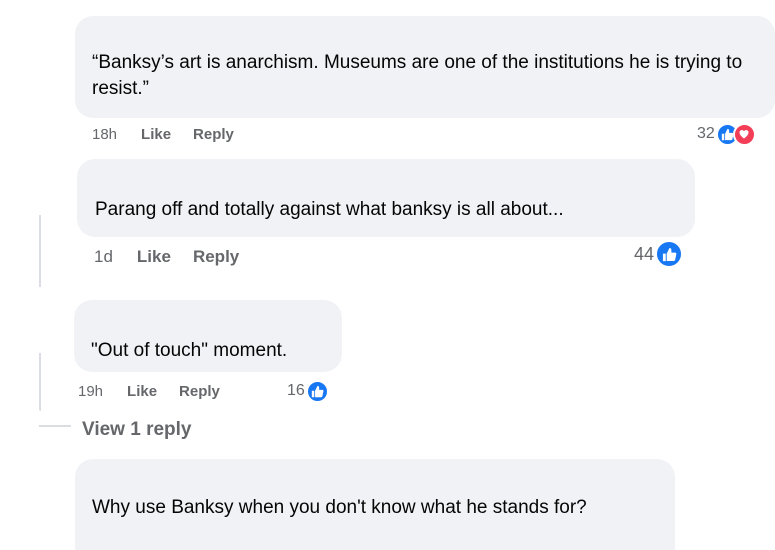 The image size is (775, 550). I want to click on reaction-count: 32, so click(706, 133).